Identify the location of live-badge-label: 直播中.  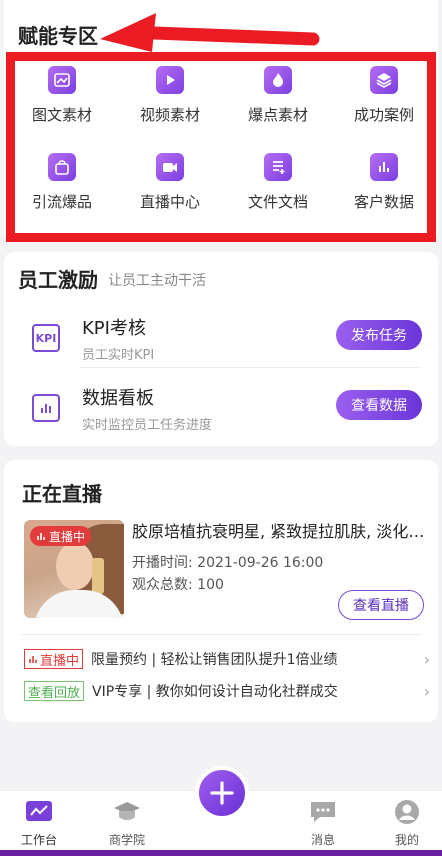
(67, 536).